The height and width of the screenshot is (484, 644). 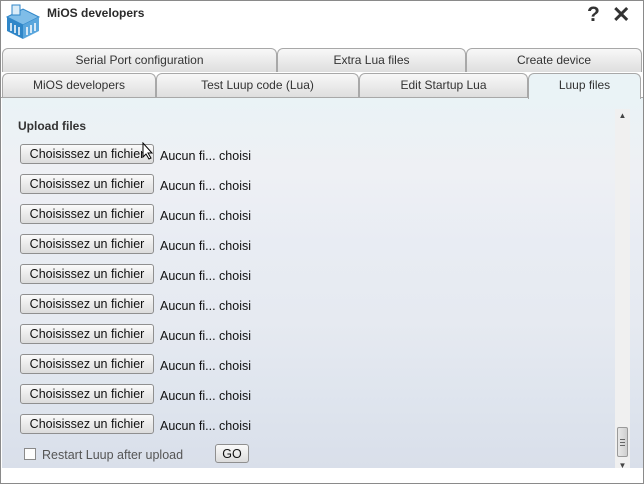 I want to click on restart-luup-checkbox, so click(x=30, y=454).